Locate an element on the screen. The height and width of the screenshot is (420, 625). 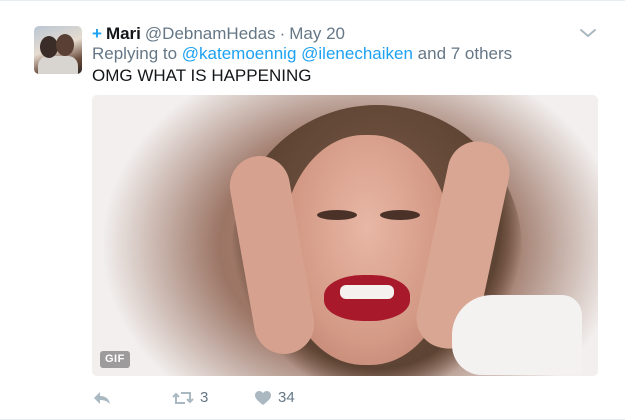
tweet-header: + Mari @DebnamHedas · May 20 is located at coordinates (218, 34).